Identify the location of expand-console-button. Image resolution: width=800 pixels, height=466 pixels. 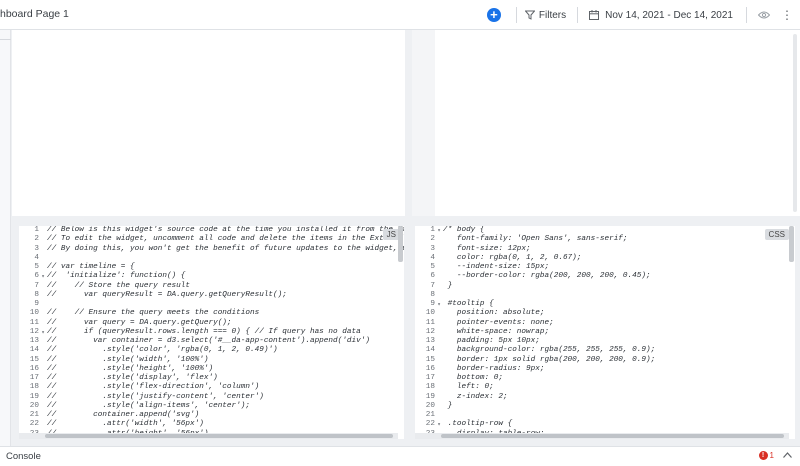
(787, 455).